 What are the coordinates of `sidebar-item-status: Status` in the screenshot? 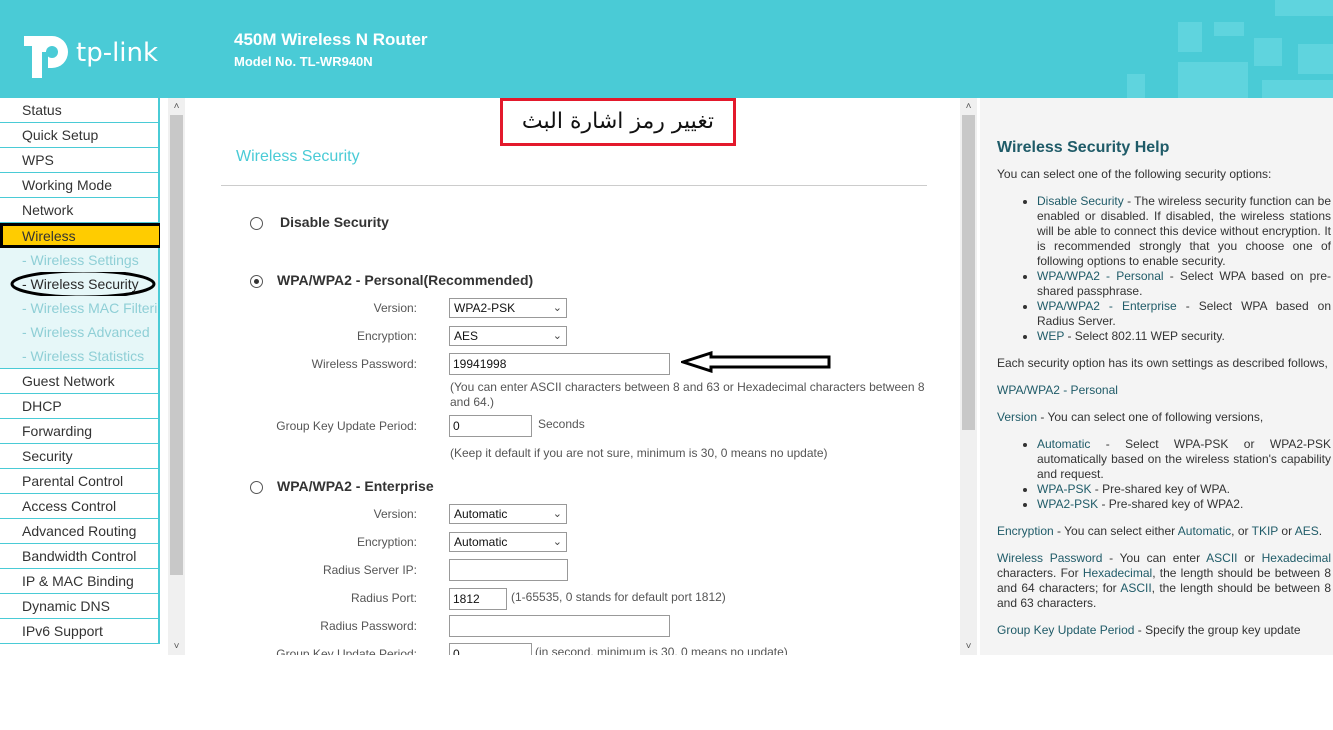 It's located at (80, 110).